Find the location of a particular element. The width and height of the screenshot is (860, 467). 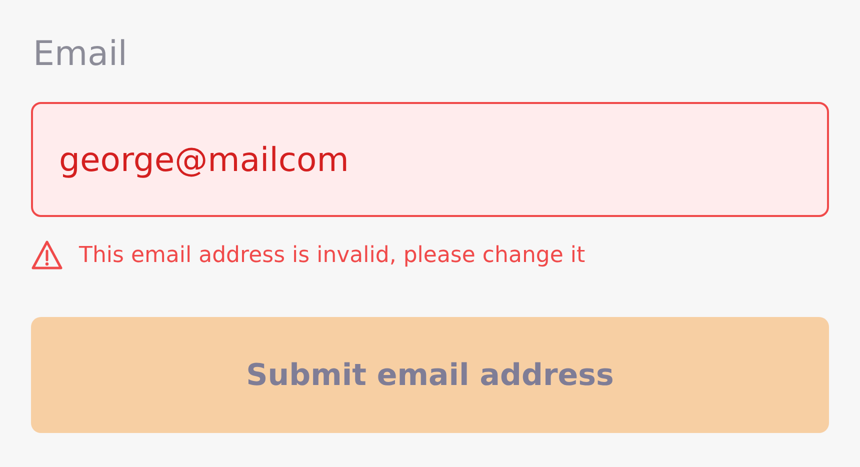

error-message: This email address is invalid, please change it is located at coordinates (332, 255).